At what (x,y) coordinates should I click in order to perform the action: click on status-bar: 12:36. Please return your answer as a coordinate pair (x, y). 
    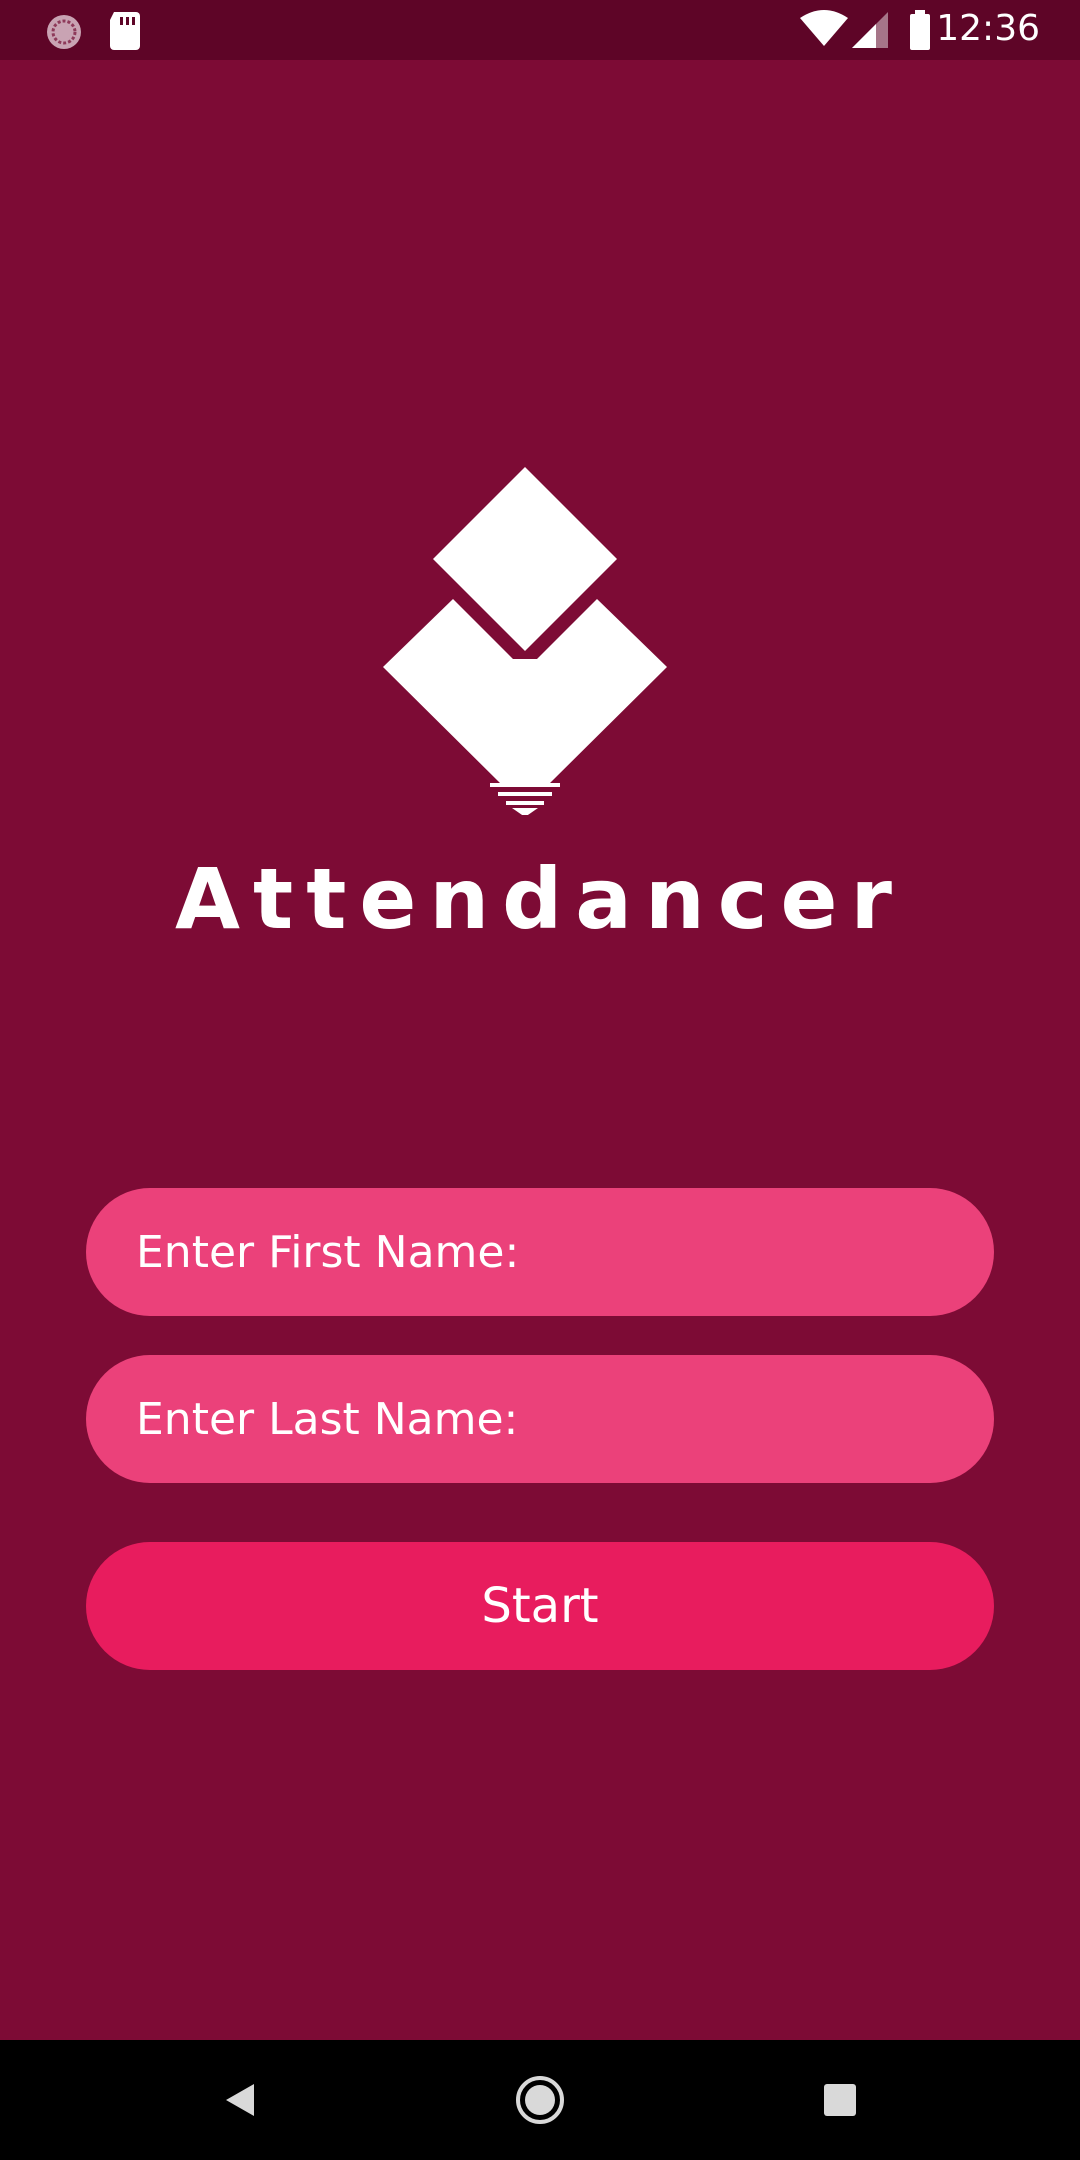
    Looking at the image, I should click on (540, 30).